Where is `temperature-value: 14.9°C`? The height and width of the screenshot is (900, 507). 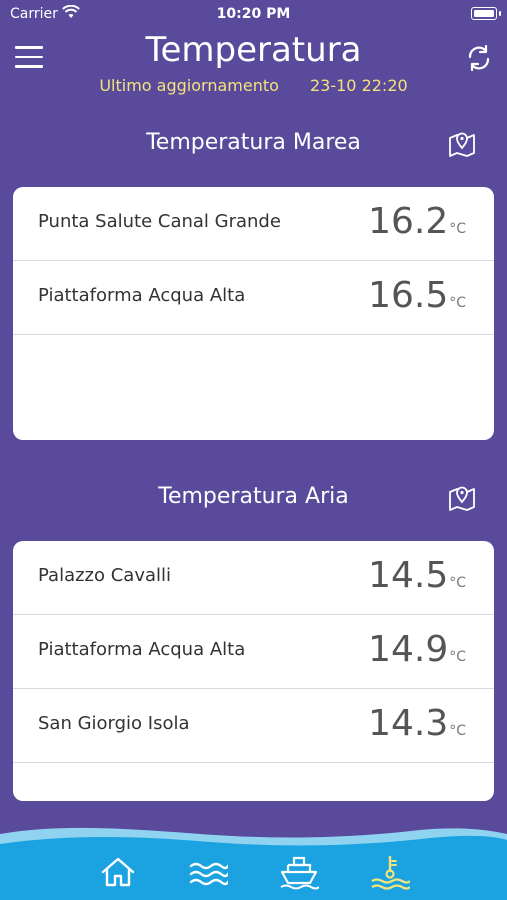 temperature-value: 14.9°C is located at coordinates (417, 649).